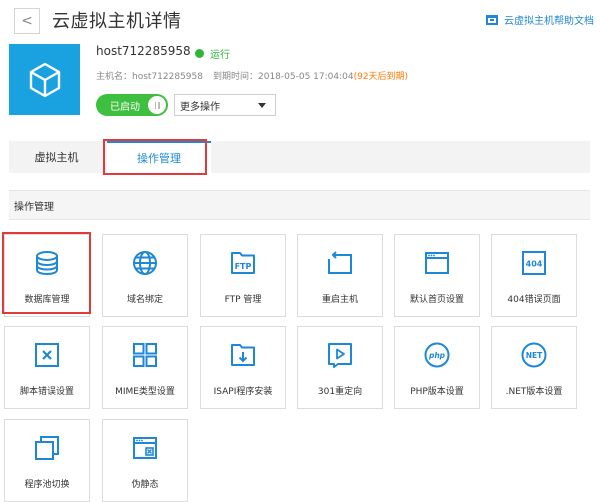  Describe the element at coordinates (340, 262) in the screenshot. I see `restart-icon` at that location.